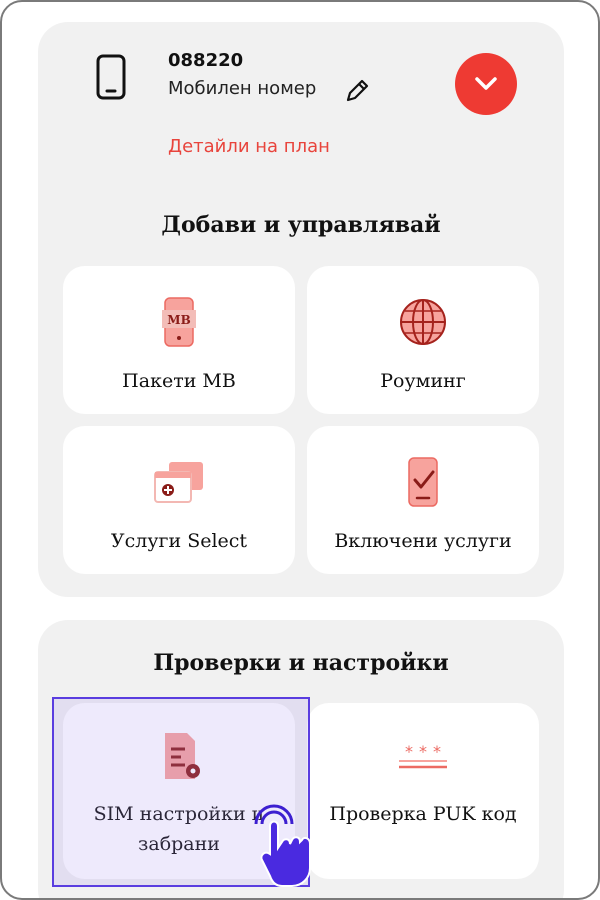 The image size is (600, 900). What do you see at coordinates (111, 77) in the screenshot?
I see `phone-icon` at bounding box center [111, 77].